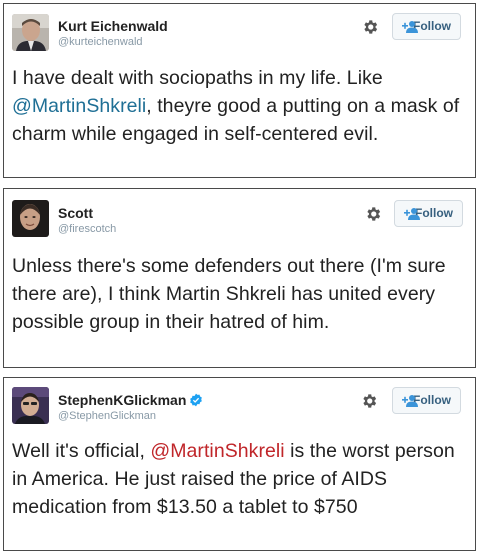 Image resolution: width=482 pixels, height=557 pixels. What do you see at coordinates (196, 400) in the screenshot?
I see `verified-badge-icon` at bounding box center [196, 400].